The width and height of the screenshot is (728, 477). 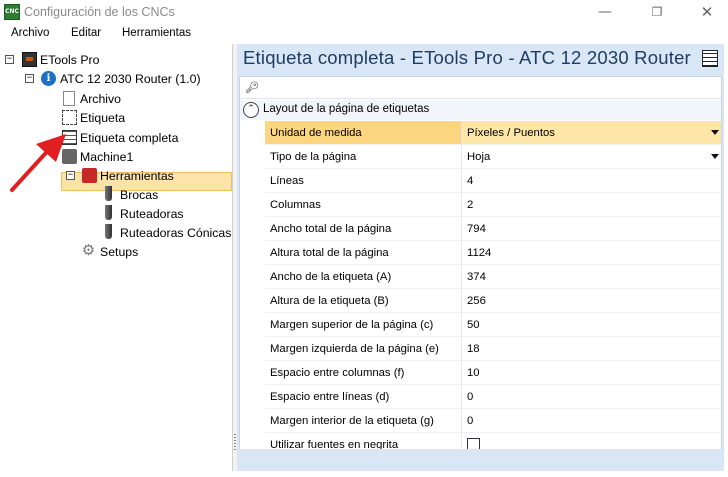 I want to click on property-row-altura-total: Altura total de la página 1124, so click(x=493, y=253).